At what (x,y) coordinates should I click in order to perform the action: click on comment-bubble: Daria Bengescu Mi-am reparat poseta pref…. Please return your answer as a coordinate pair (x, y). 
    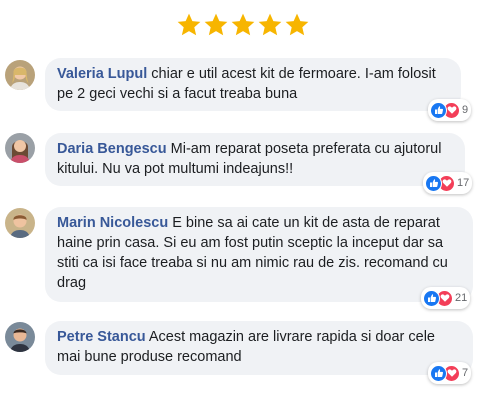
    Looking at the image, I should click on (255, 159).